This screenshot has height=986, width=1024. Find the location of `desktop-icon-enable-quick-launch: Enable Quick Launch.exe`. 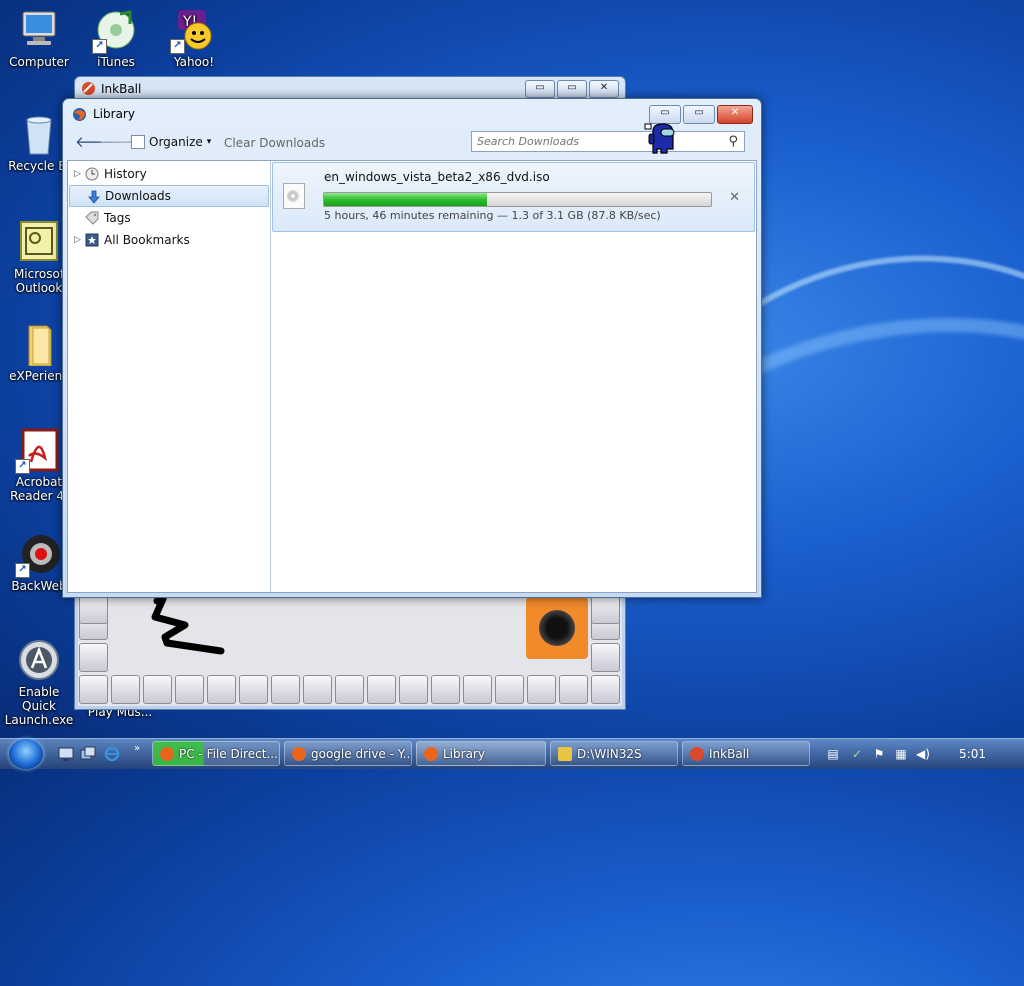

desktop-icon-enable-quick-launch: Enable Quick Launch.exe is located at coordinates (39, 682).